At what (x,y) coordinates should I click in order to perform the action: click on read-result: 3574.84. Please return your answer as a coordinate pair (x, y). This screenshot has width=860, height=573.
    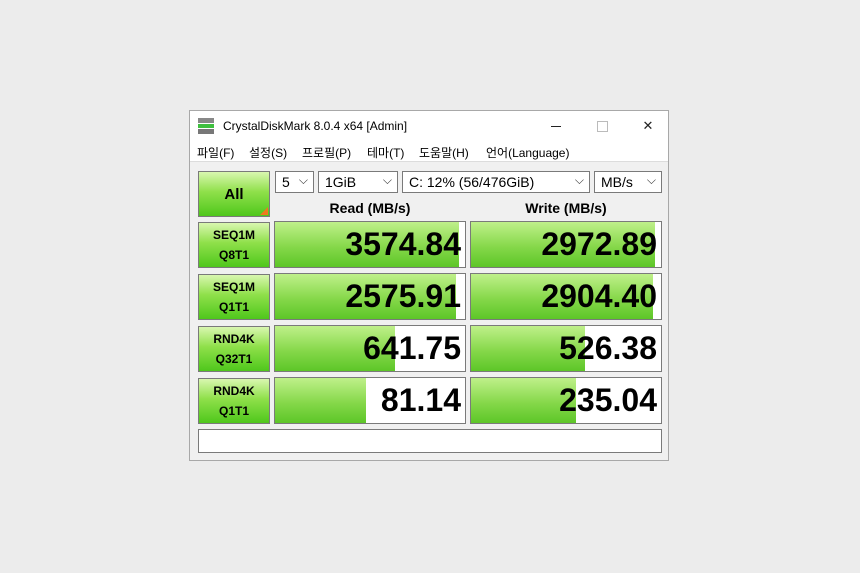
    Looking at the image, I should click on (370, 244).